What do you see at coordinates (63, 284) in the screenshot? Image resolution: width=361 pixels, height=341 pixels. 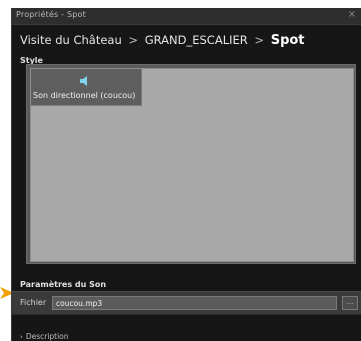 I see `sound-section-label: Paramètres du Son` at bounding box center [63, 284].